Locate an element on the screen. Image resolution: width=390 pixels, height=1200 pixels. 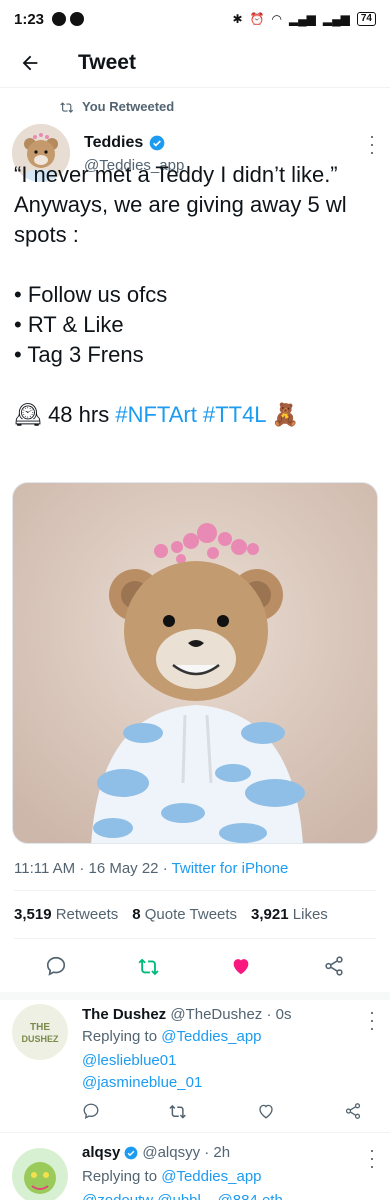
avatar is located at coordinates (40, 1174).